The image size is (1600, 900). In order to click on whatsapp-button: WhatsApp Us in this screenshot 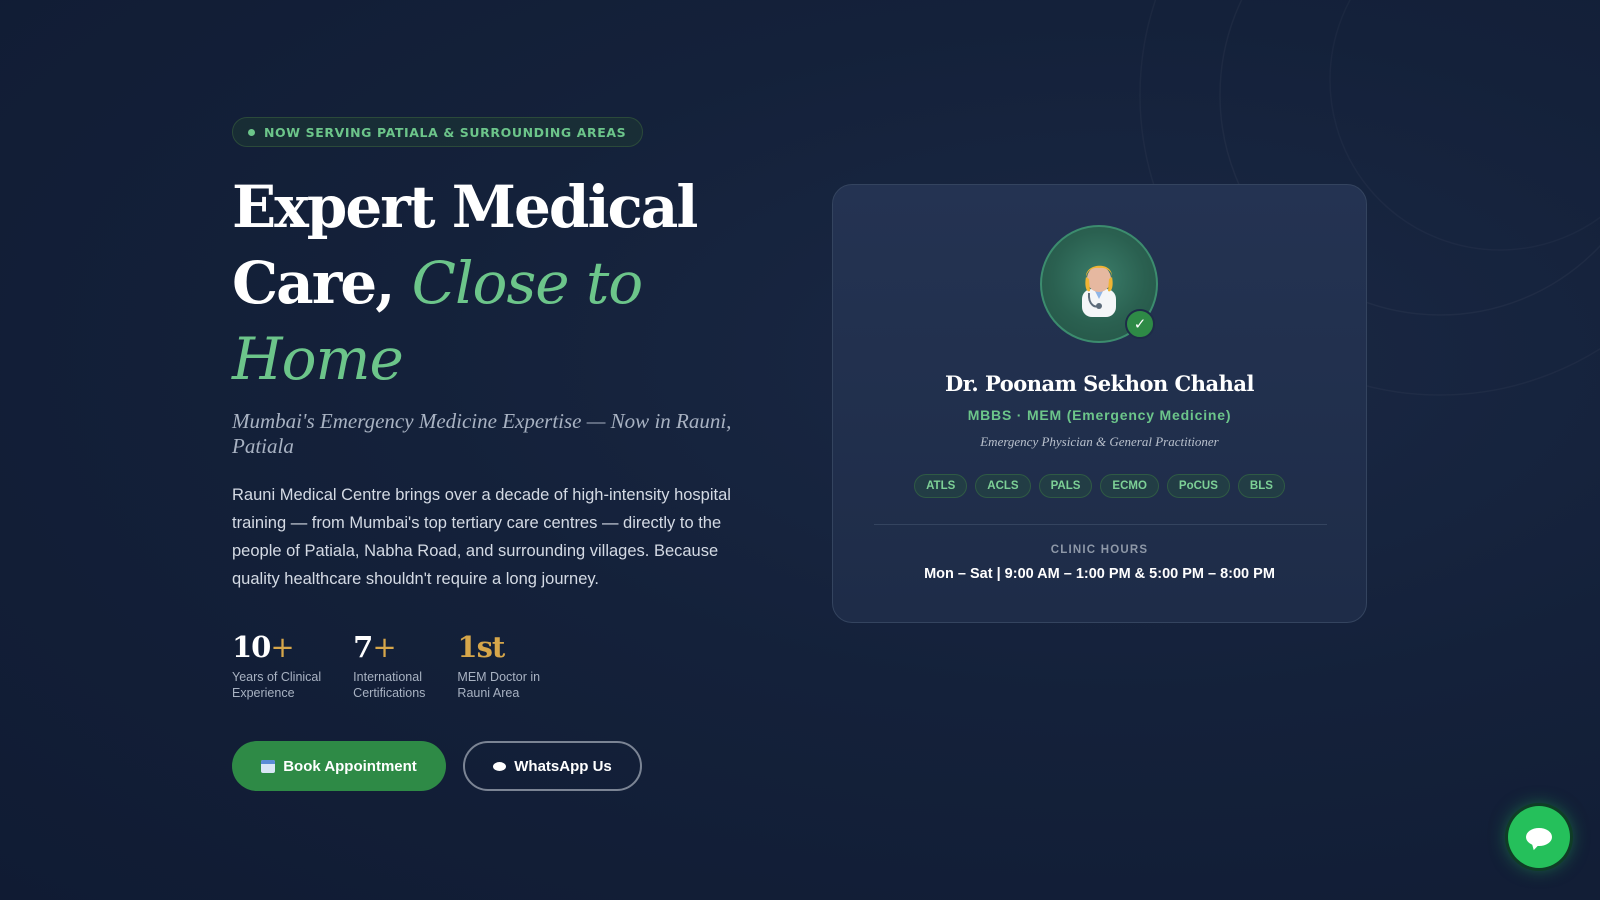, I will do `click(552, 766)`.